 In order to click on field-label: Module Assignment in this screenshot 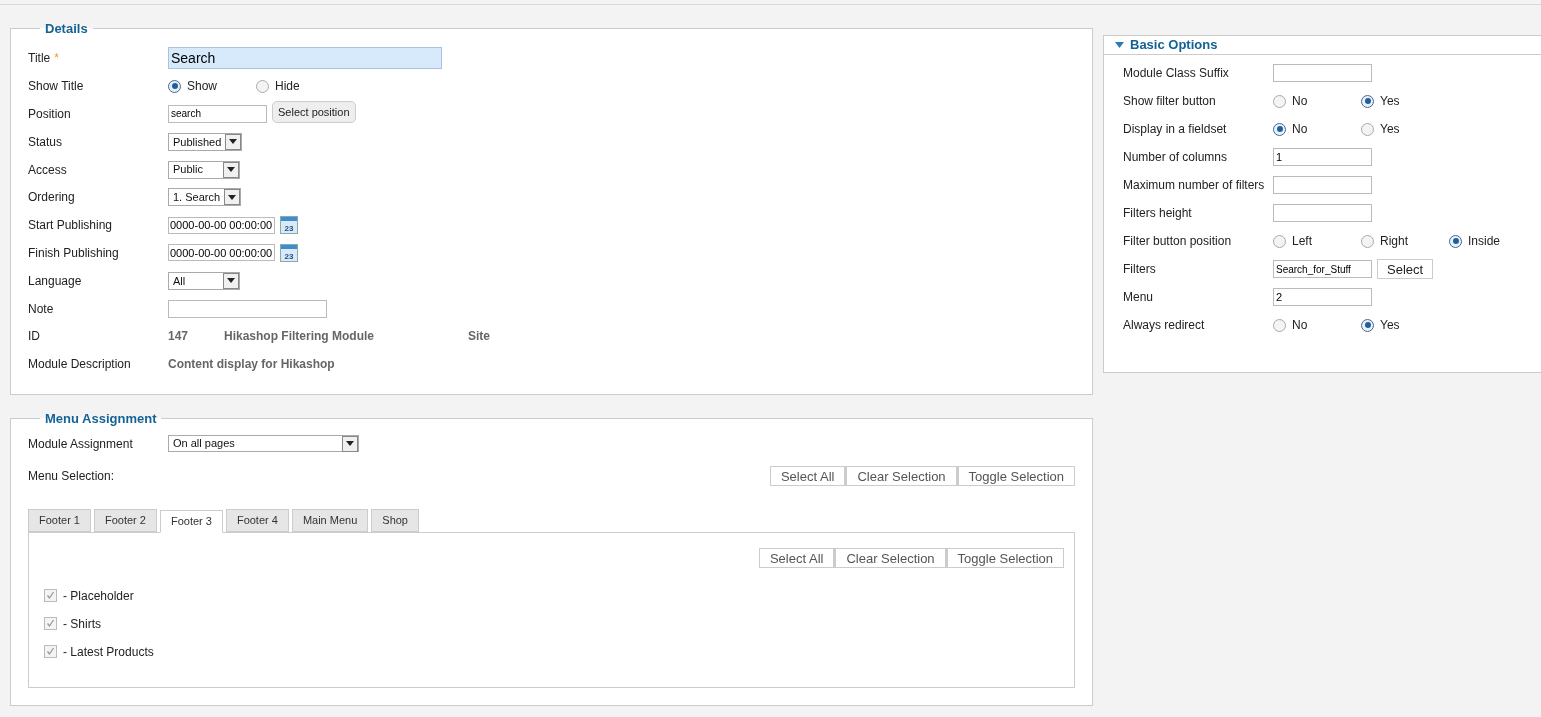, I will do `click(81, 444)`.